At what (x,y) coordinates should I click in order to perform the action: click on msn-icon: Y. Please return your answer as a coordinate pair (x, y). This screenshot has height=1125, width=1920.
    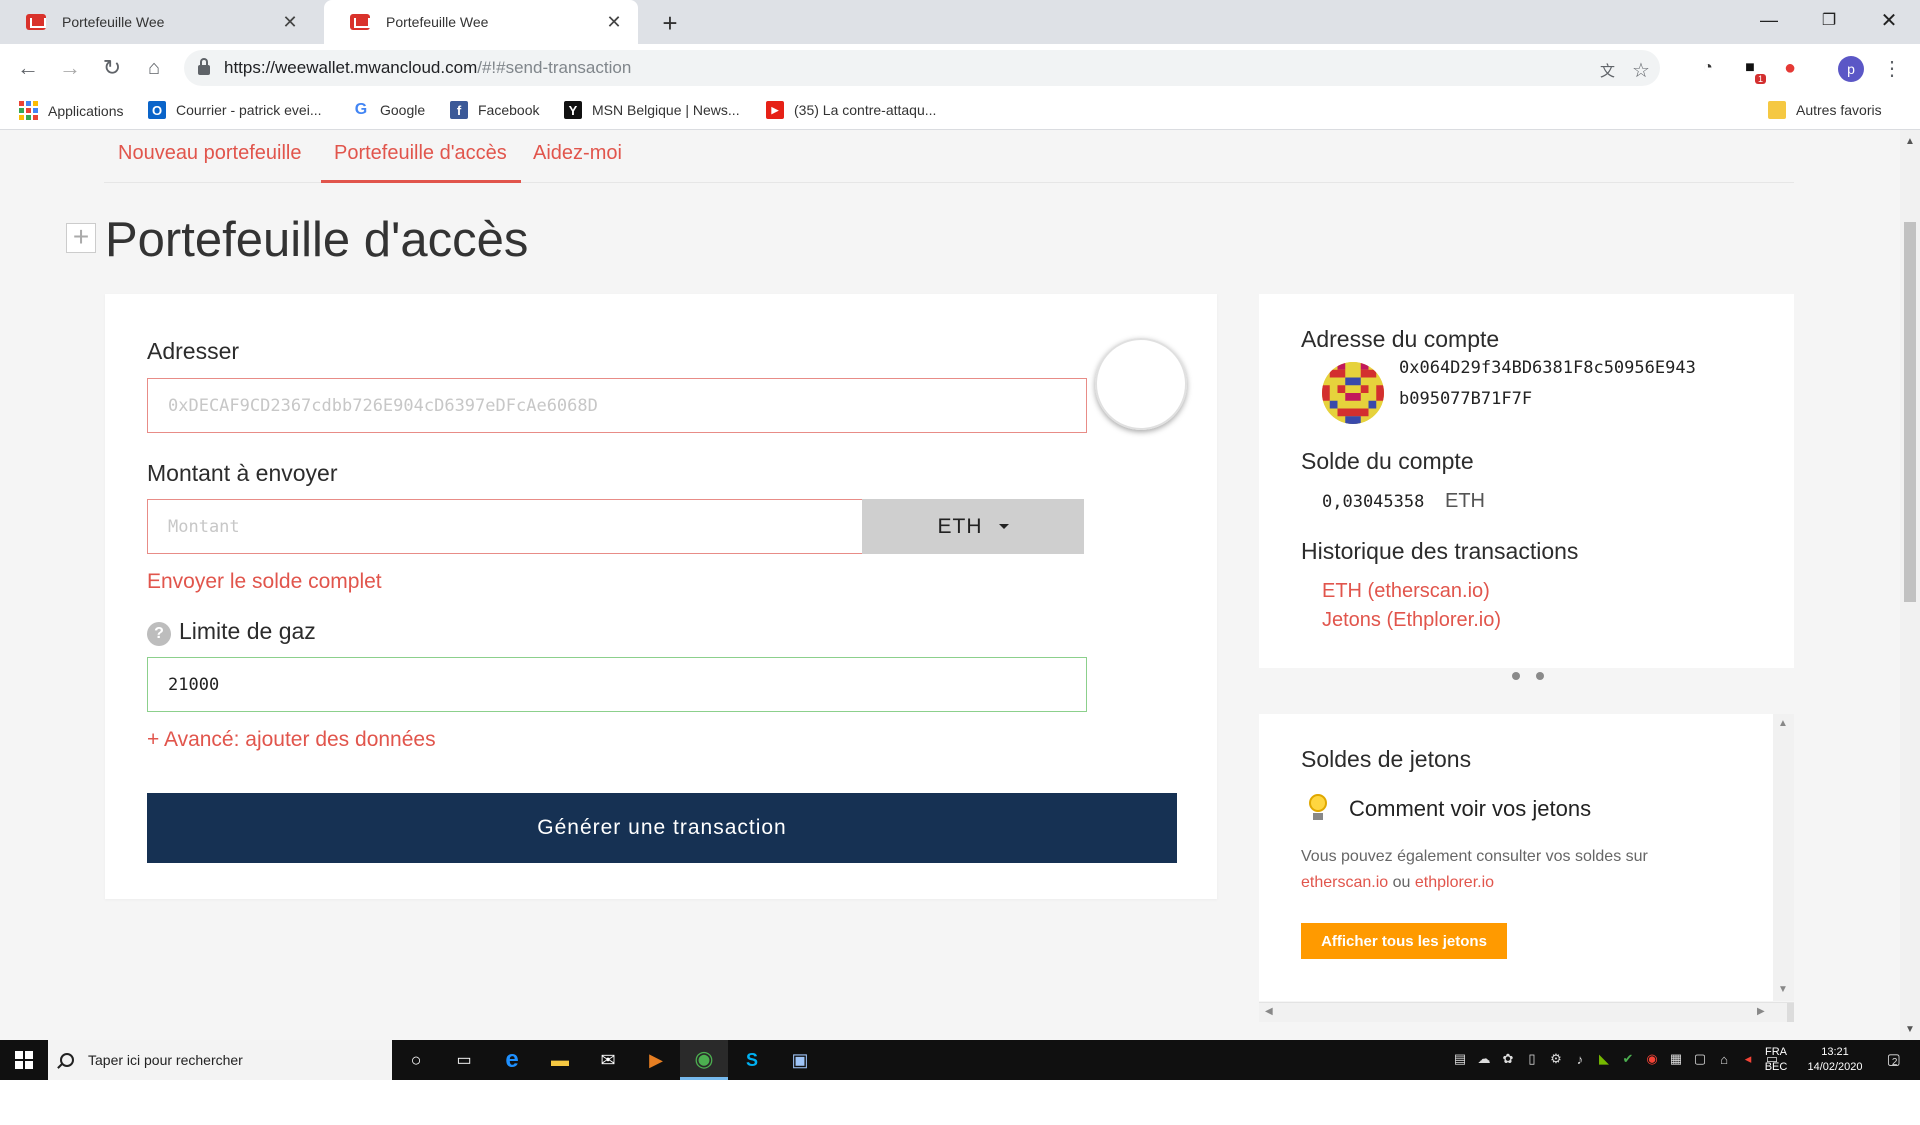
    Looking at the image, I should click on (573, 110).